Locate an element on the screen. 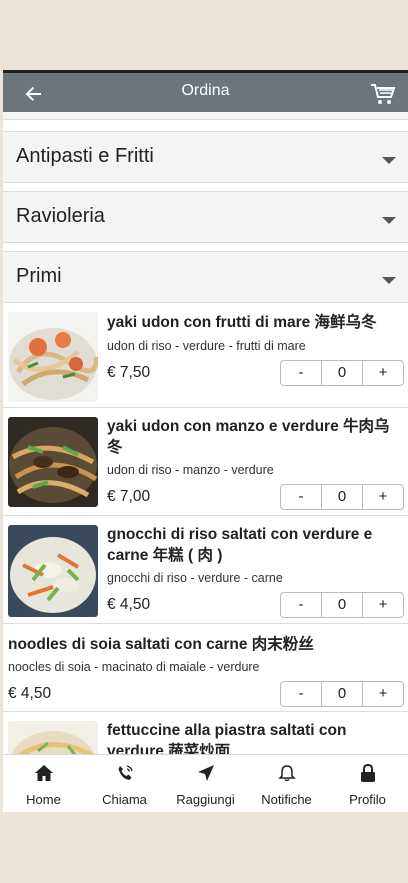 The height and width of the screenshot is (883, 408). item-name: yaki udon con manzo e verdure 牛肉乌冬 is located at coordinates (248, 437).